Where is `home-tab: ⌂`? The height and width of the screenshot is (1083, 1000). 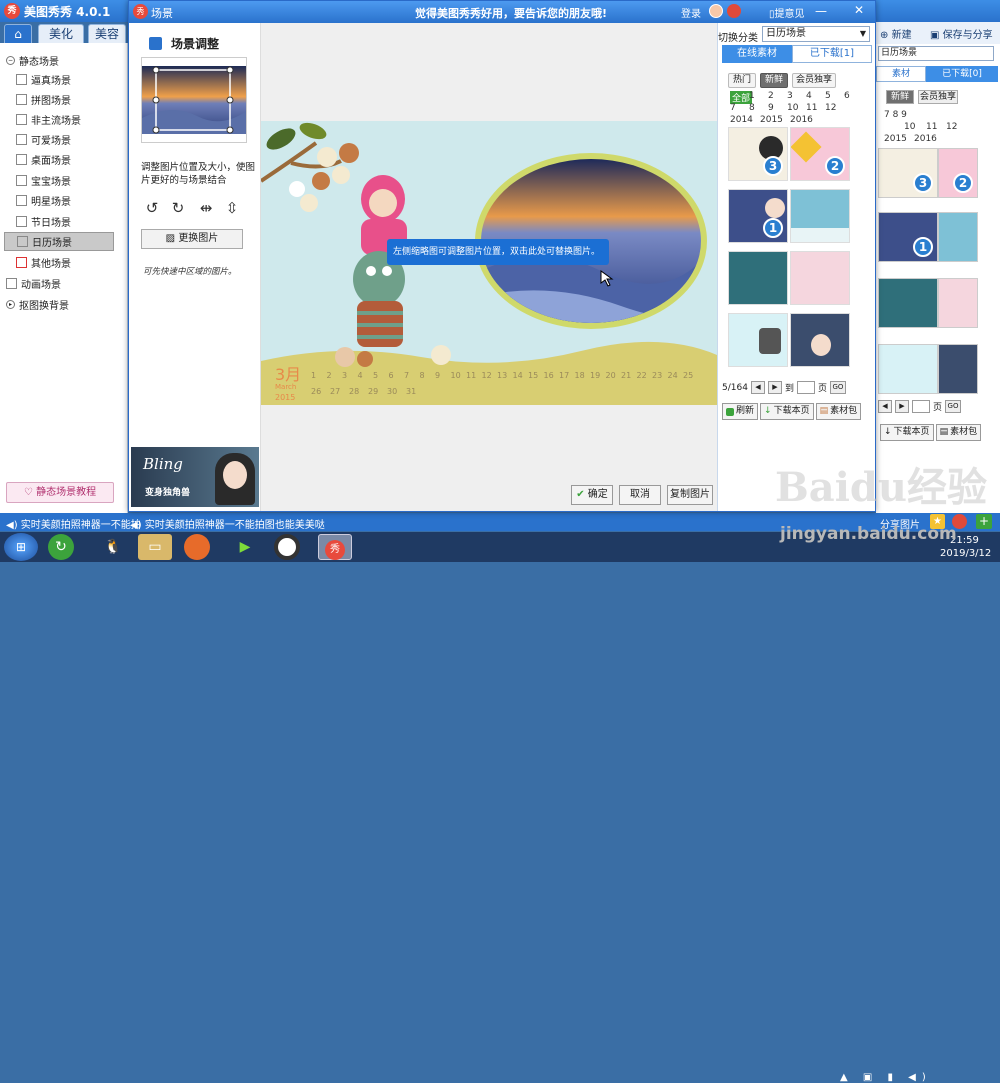
home-tab: ⌂ is located at coordinates (18, 33).